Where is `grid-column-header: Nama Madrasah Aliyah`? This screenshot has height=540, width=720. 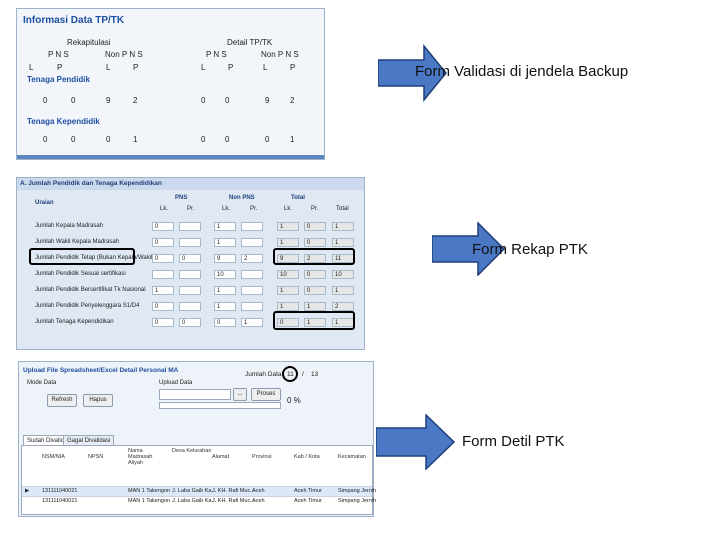 grid-column-header: Nama Madrasah Aliyah is located at coordinates (148, 457).